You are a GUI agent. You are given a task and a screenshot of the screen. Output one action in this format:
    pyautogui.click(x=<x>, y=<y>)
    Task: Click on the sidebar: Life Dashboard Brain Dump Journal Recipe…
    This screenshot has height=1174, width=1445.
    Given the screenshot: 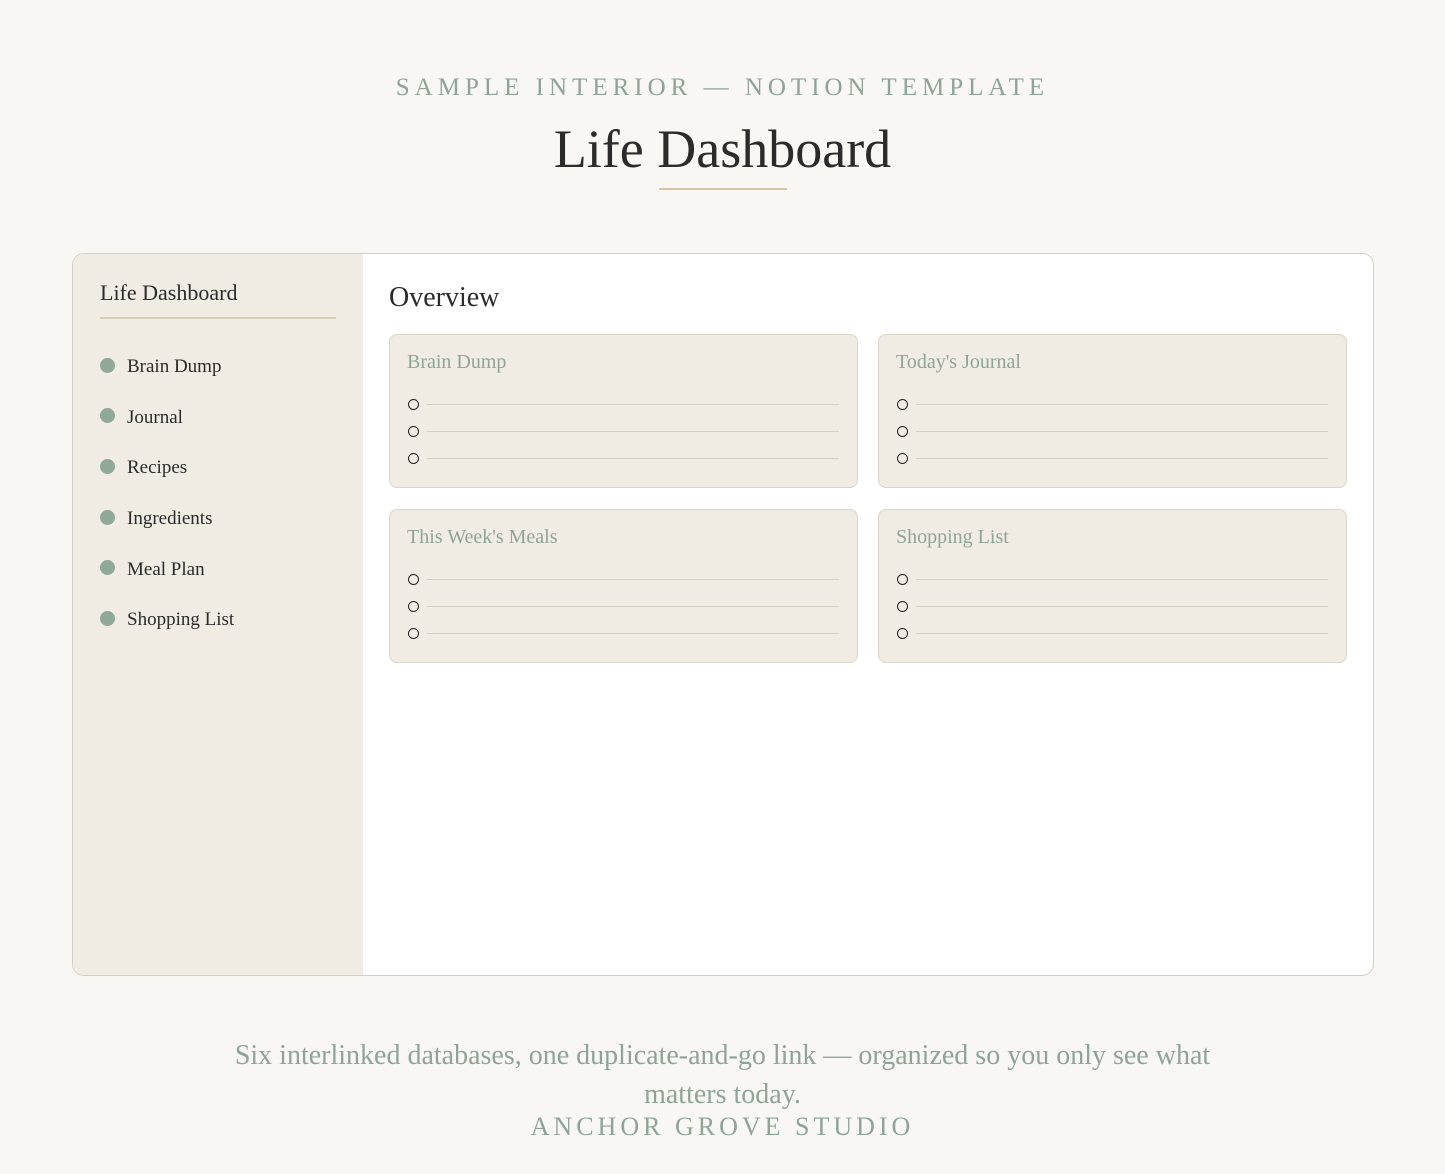 What is the action you would take?
    pyautogui.click(x=218, y=614)
    